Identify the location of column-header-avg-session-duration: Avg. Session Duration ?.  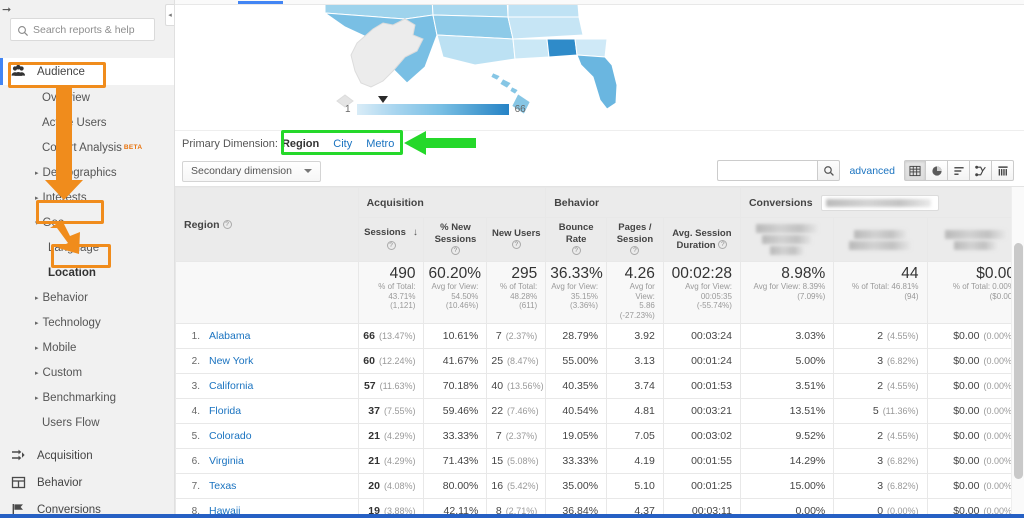
(701, 239).